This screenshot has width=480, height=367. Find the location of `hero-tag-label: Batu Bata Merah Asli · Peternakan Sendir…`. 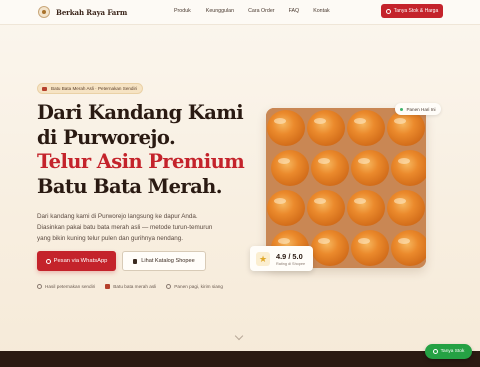

hero-tag-label: Batu Bata Merah Asli · Peternakan Sendir… is located at coordinates (94, 88).